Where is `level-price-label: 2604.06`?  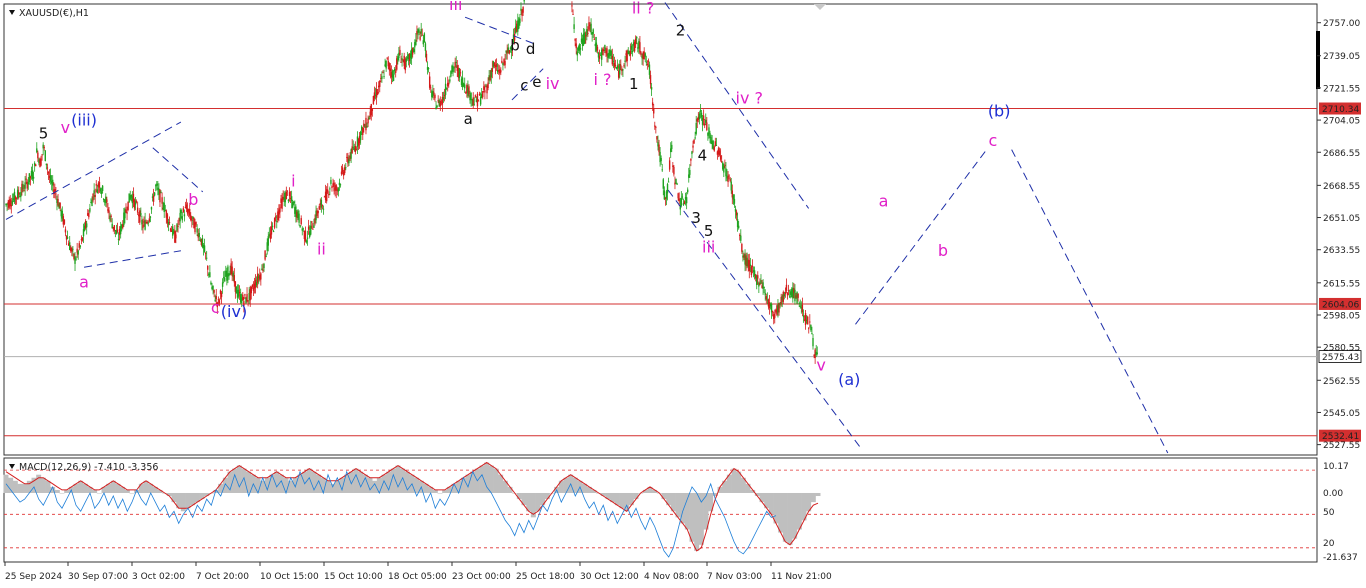 level-price-label: 2604.06 is located at coordinates (1340, 305).